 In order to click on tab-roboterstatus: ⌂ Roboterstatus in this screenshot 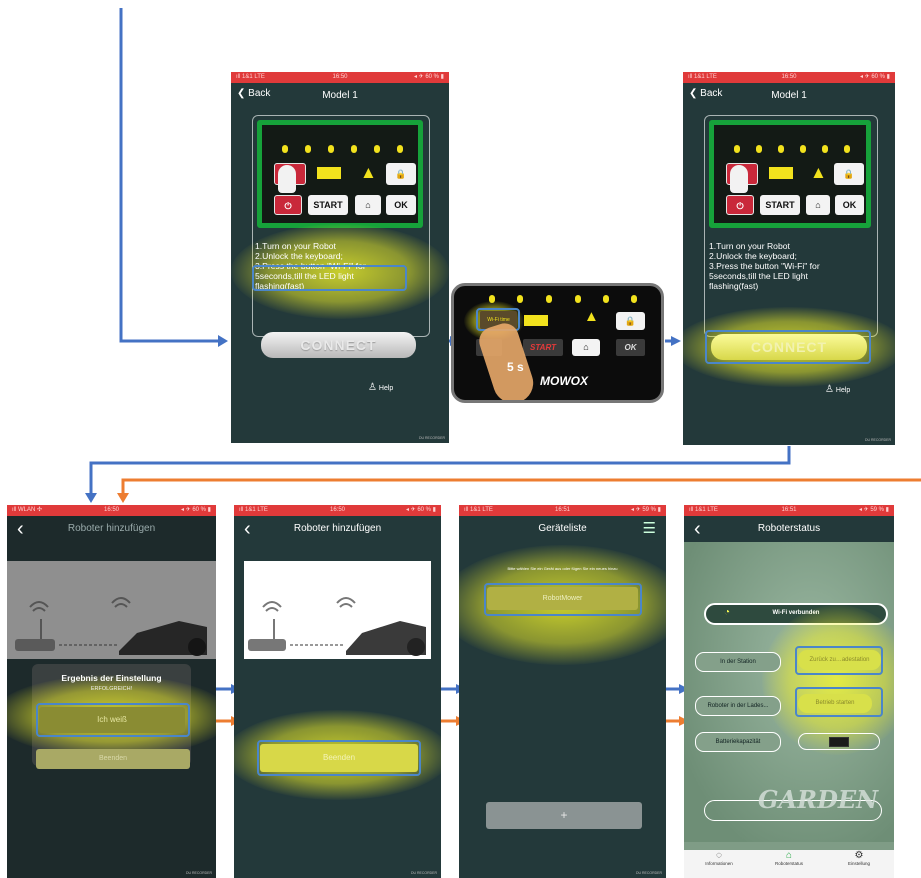, I will do `click(789, 864)`.